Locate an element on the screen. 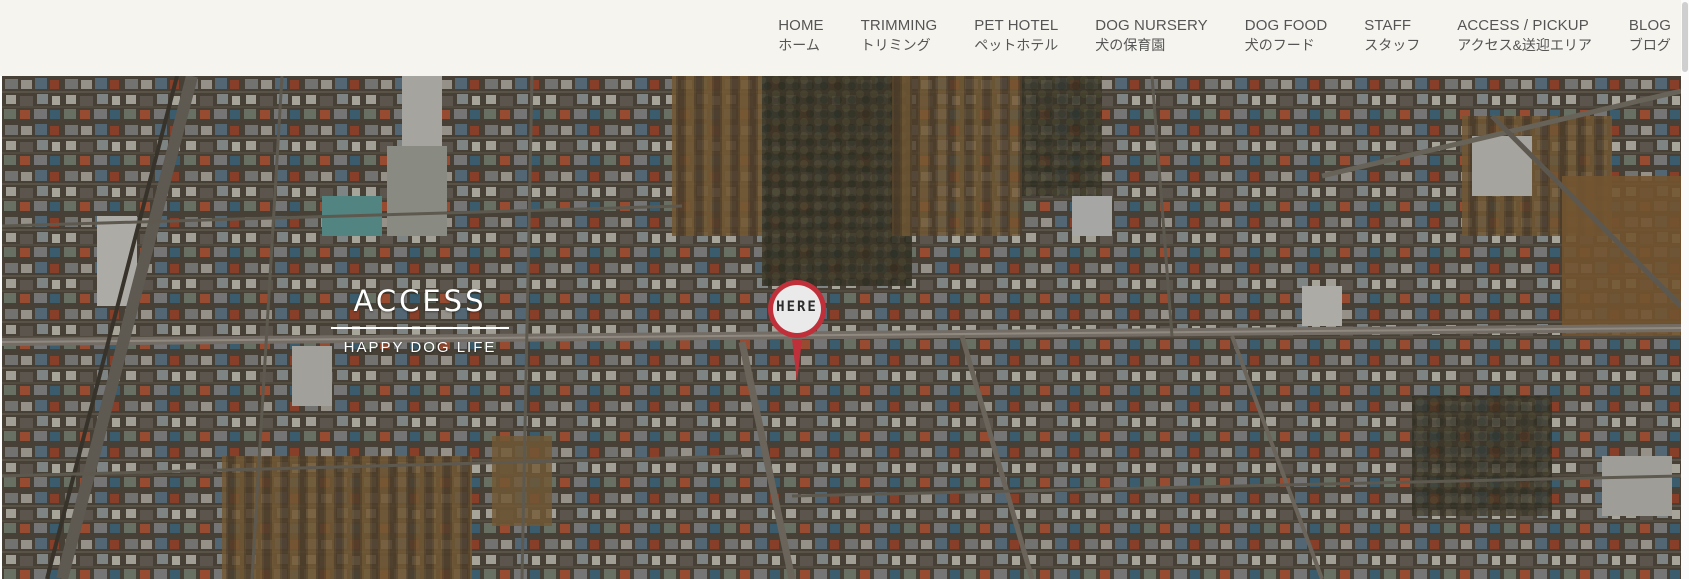 The width and height of the screenshot is (1689, 579). nav-item-dog-food: DOG FOOD 犬のフード is located at coordinates (1286, 35).